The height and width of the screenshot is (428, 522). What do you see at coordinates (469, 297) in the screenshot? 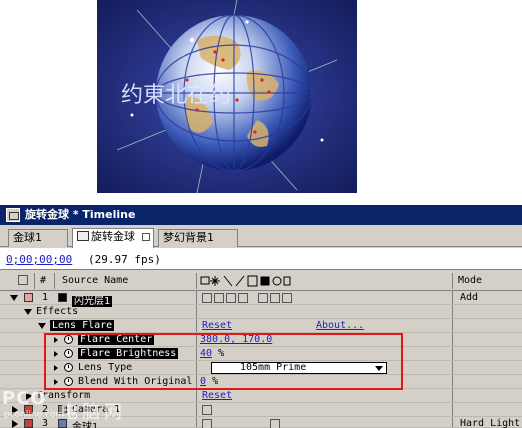
I see `layer-mode: Add` at bounding box center [469, 297].